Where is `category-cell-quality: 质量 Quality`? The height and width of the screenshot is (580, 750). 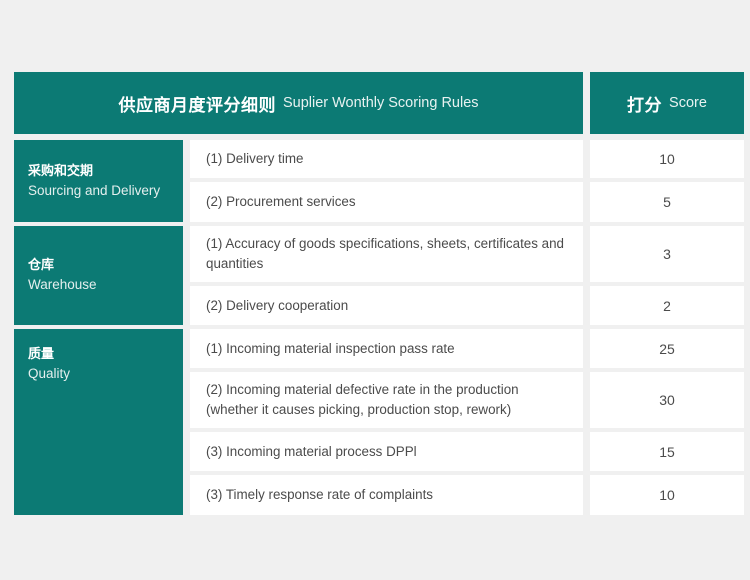 category-cell-quality: 质量 Quality is located at coordinates (98, 422).